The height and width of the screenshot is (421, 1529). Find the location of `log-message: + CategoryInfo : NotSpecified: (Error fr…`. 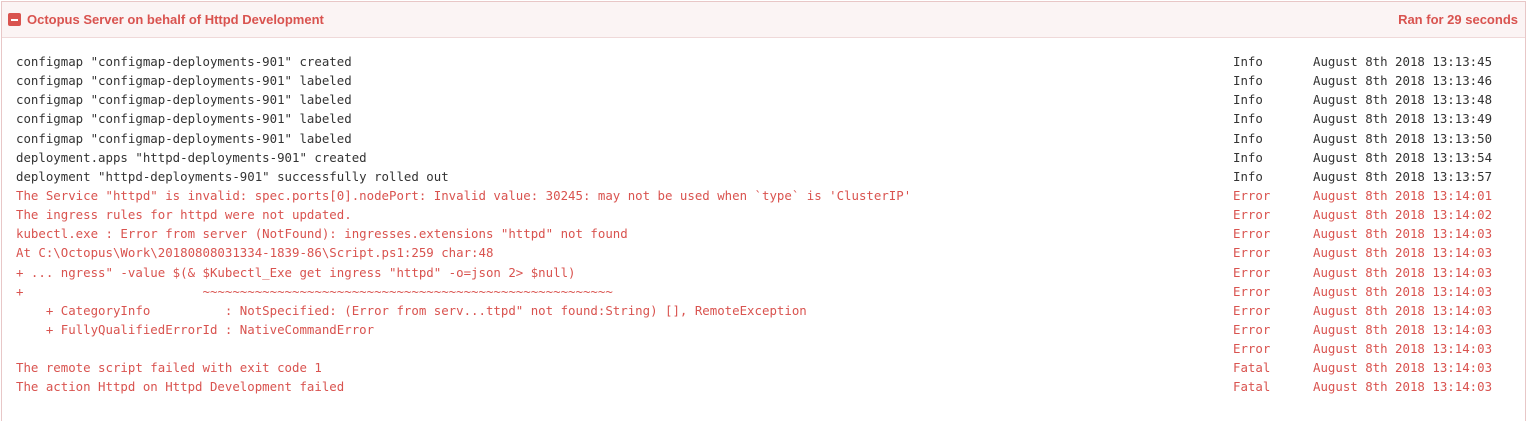

log-message: + CategoryInfo : NotSpecified: (Error fr… is located at coordinates (411, 310).